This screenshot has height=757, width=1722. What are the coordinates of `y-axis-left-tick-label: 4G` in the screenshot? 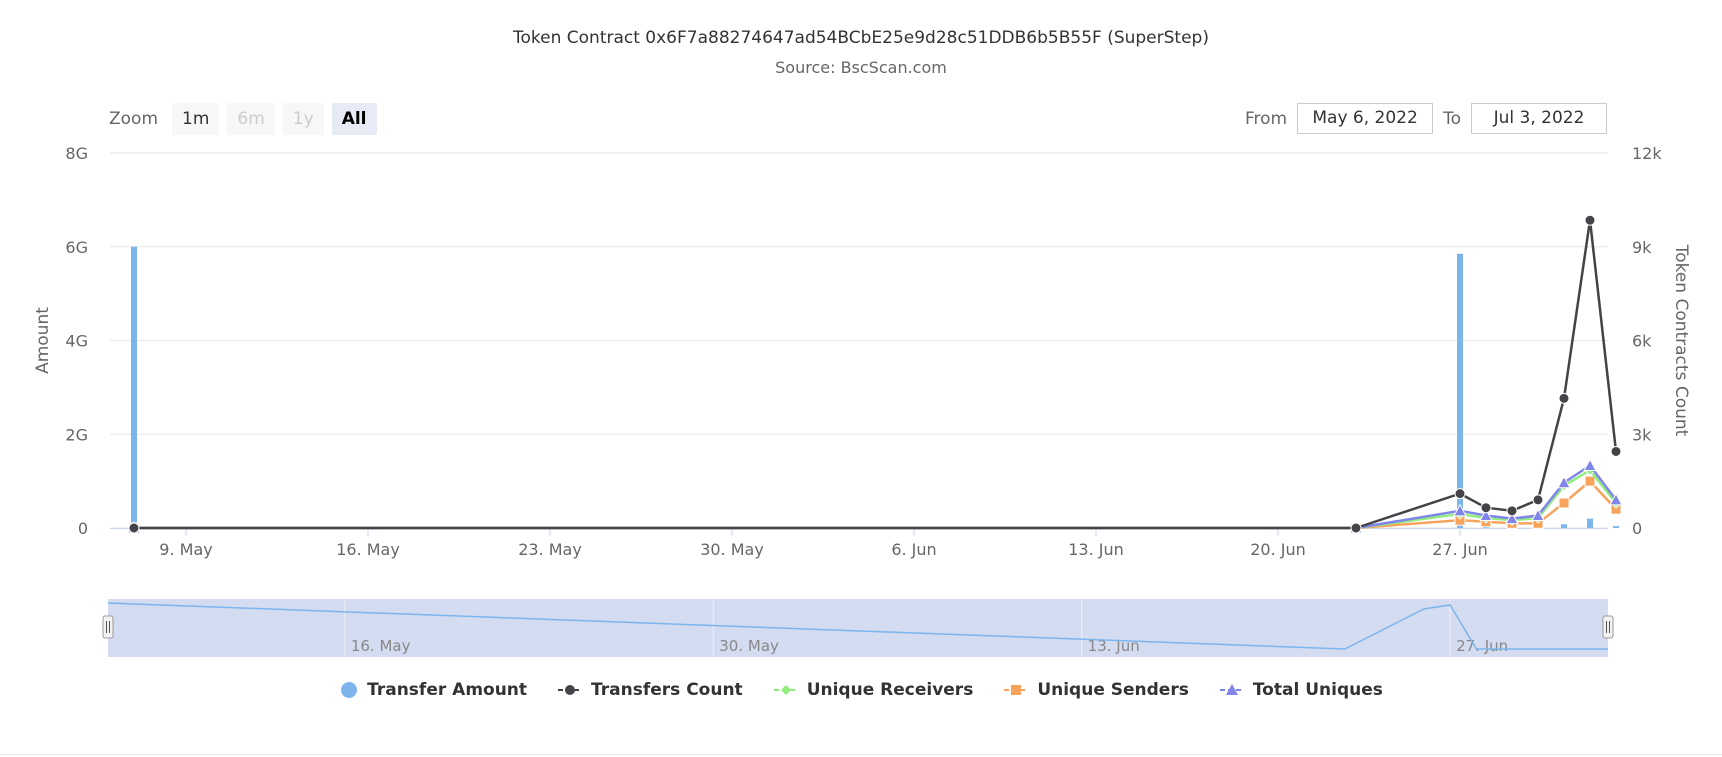 It's located at (76, 341).